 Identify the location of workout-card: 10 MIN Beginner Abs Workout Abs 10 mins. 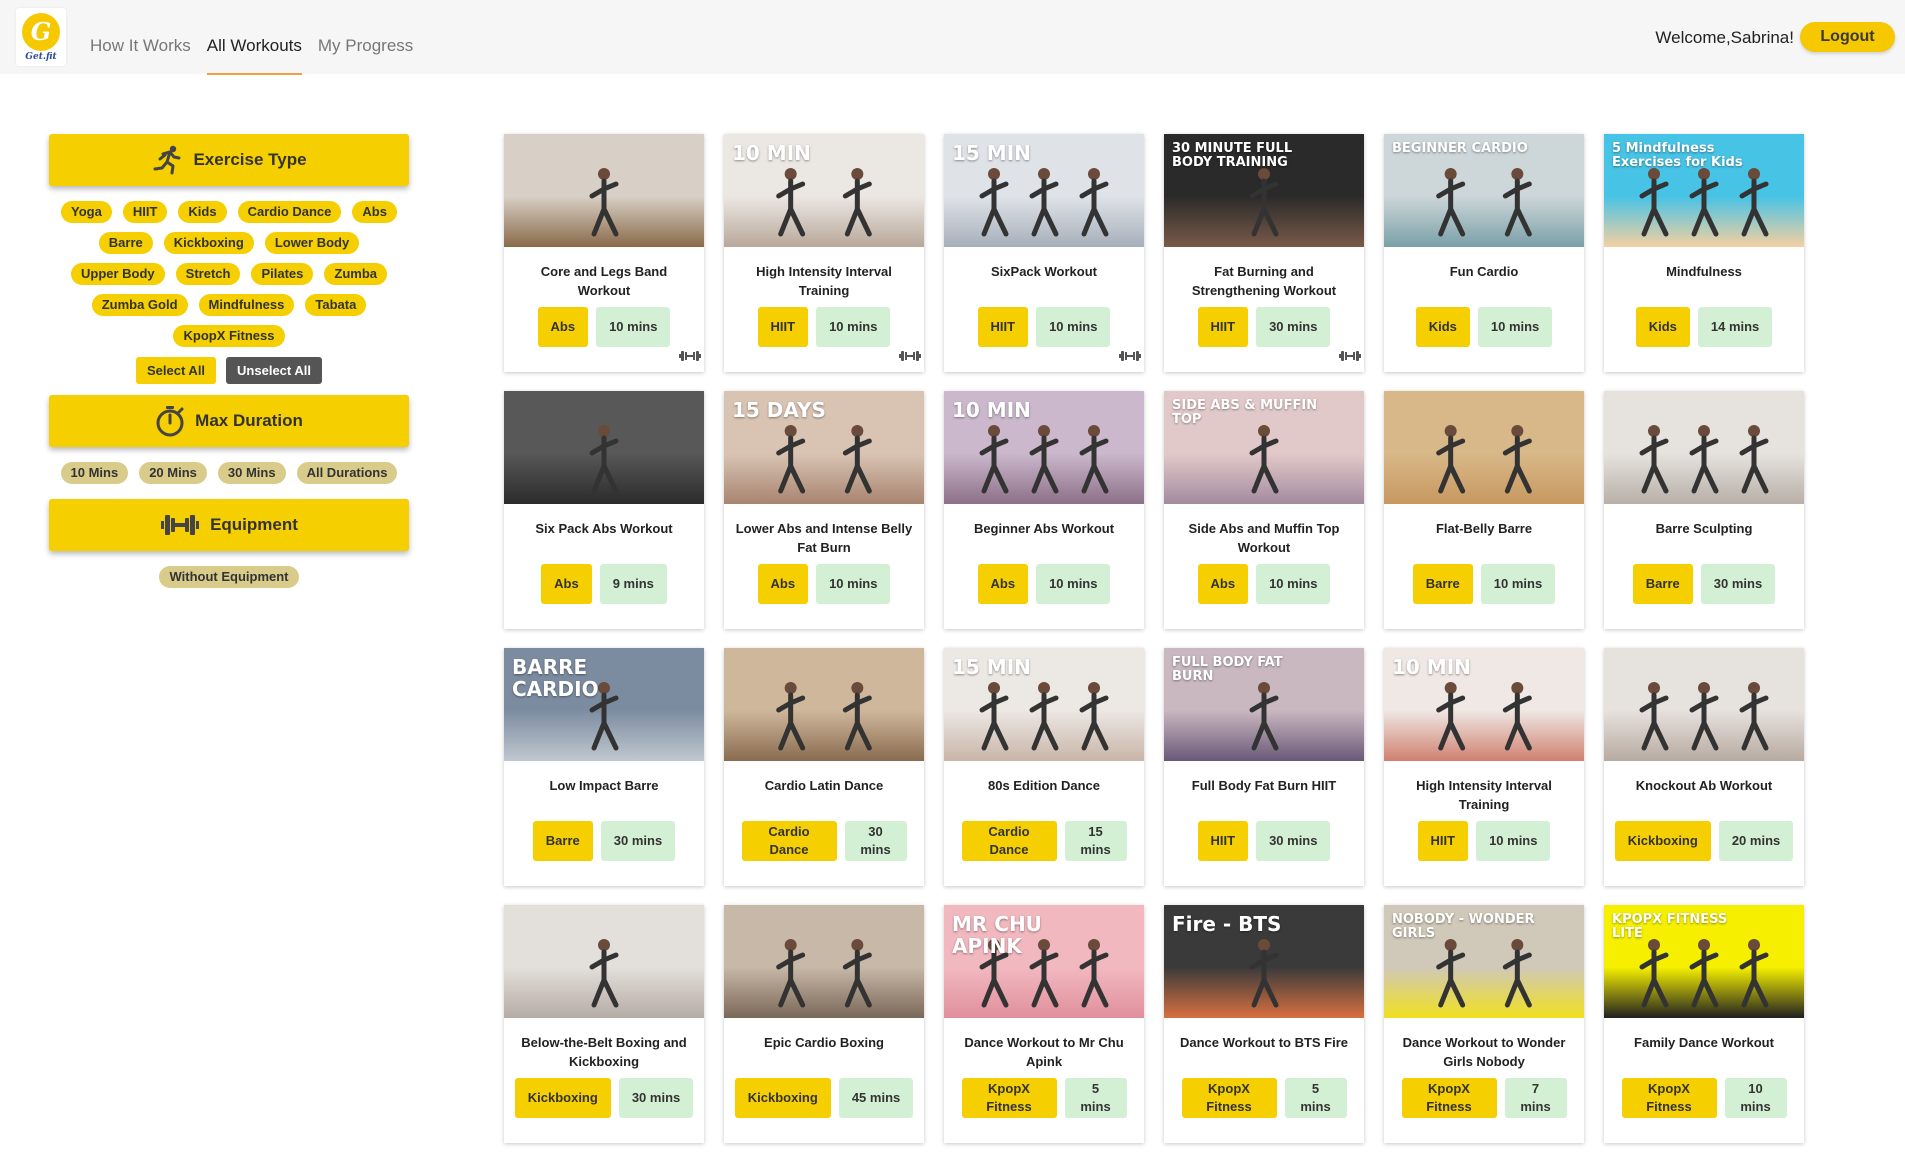
(1044, 510).